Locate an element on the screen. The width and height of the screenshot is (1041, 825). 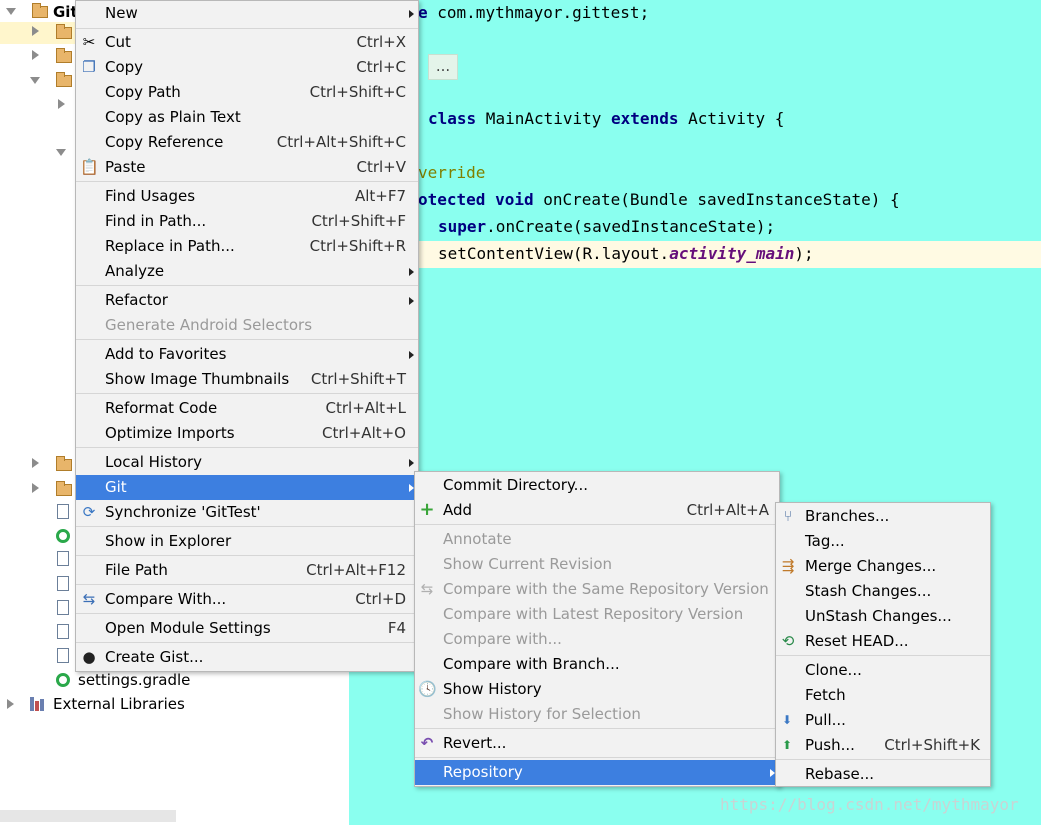
menu-item-show-history: 🕓 Show History is located at coordinates (597, 689).